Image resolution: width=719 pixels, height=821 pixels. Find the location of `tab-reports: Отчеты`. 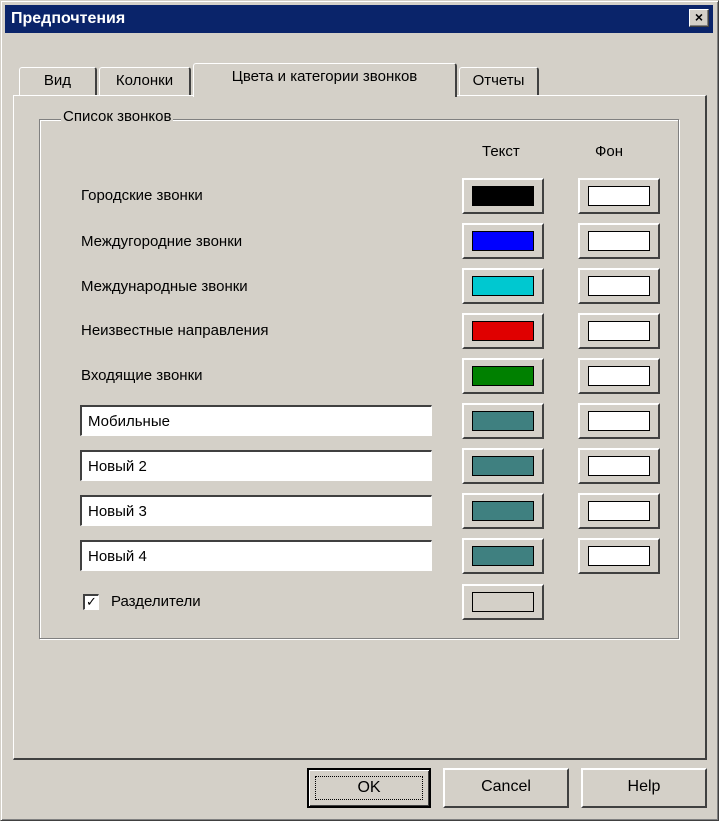

tab-reports: Отчеты is located at coordinates (499, 82).